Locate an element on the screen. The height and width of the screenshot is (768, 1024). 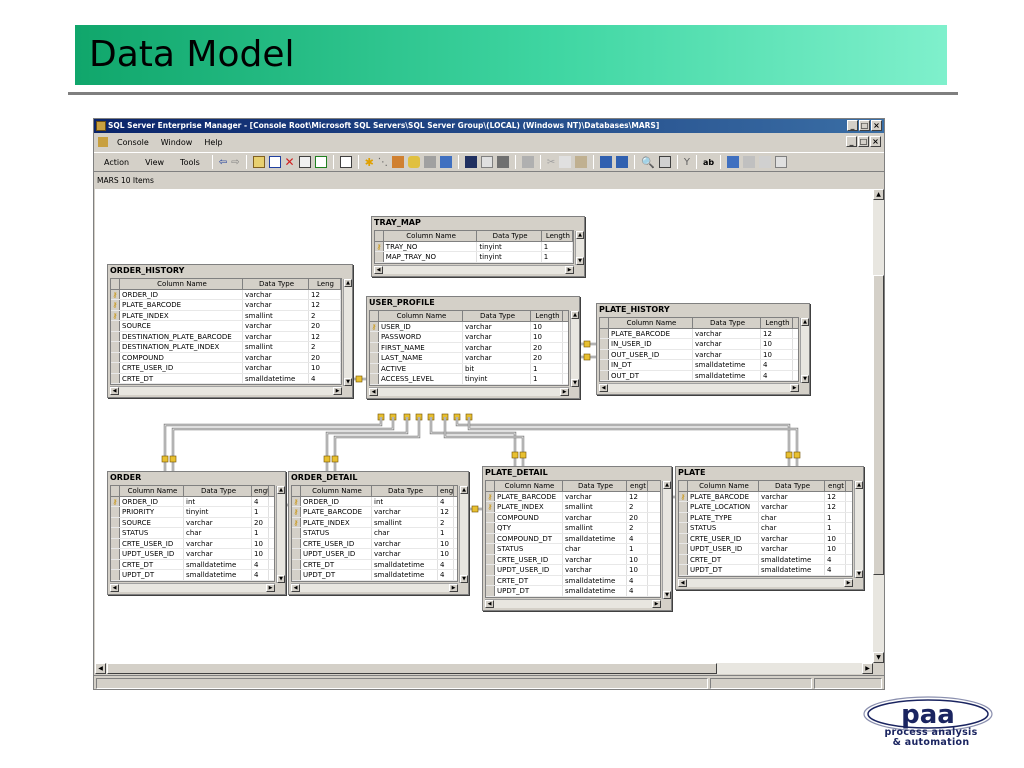
horizontal-scroll-thumb is located at coordinates (412, 668).